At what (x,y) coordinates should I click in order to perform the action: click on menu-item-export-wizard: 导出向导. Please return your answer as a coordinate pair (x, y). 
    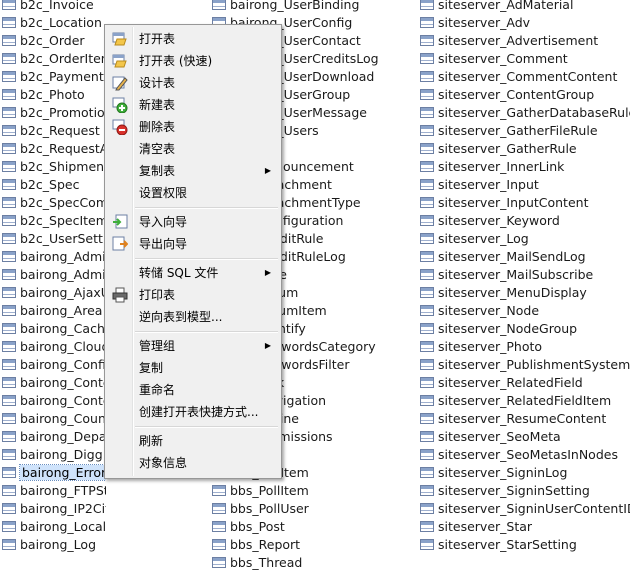
    Looking at the image, I should click on (193, 244).